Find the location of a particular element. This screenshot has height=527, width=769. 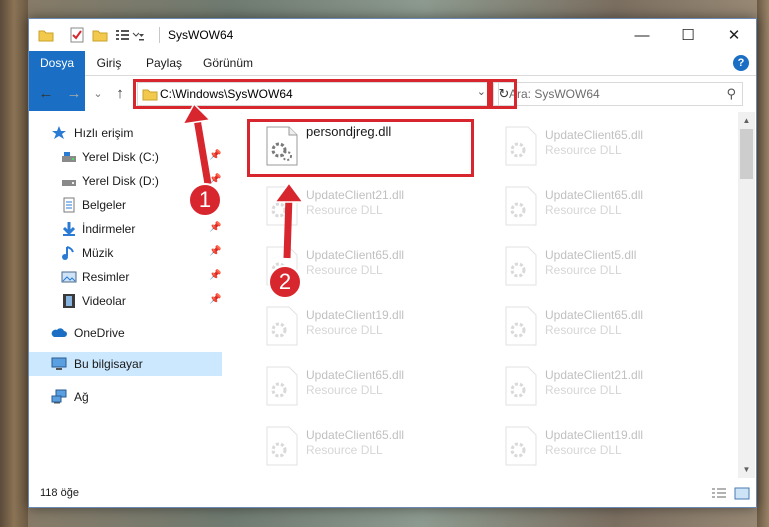

sidebar-item-label: İndirmeler is located at coordinates (109, 229).